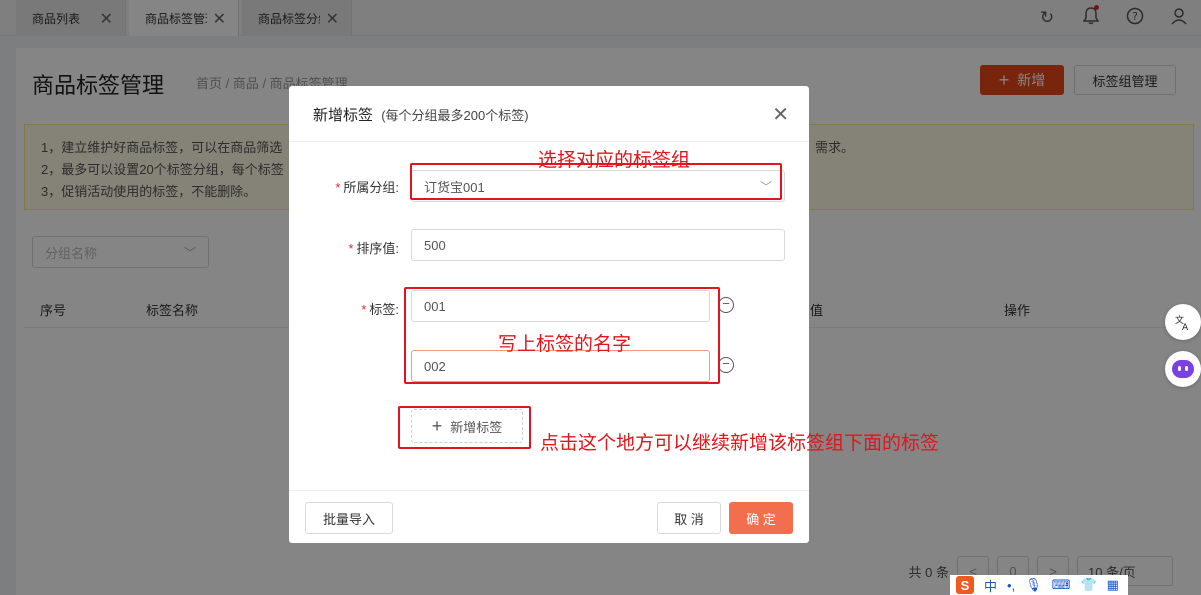 The width and height of the screenshot is (1201, 595). I want to click on sort-input-value: 500, so click(435, 245).